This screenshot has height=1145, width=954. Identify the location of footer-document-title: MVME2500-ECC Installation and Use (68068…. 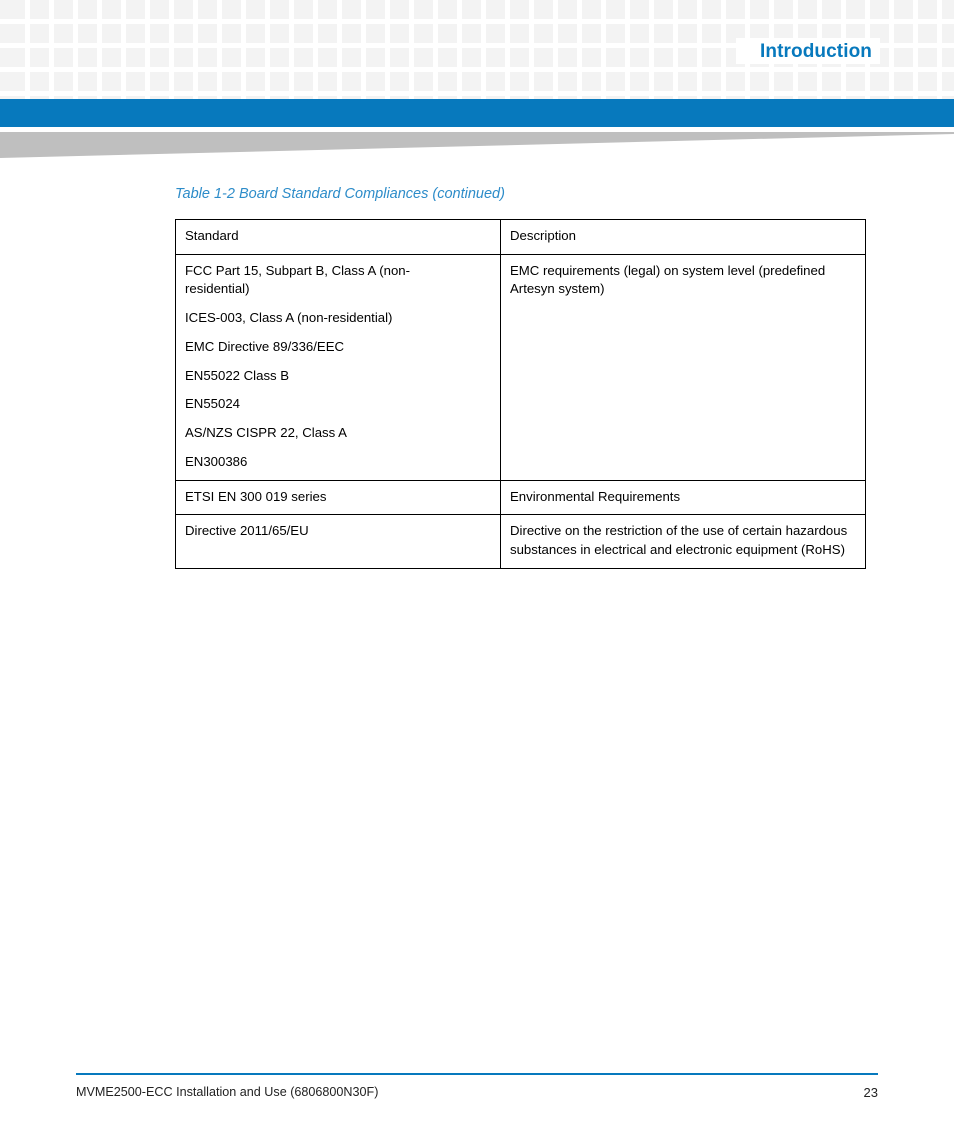
(227, 1092).